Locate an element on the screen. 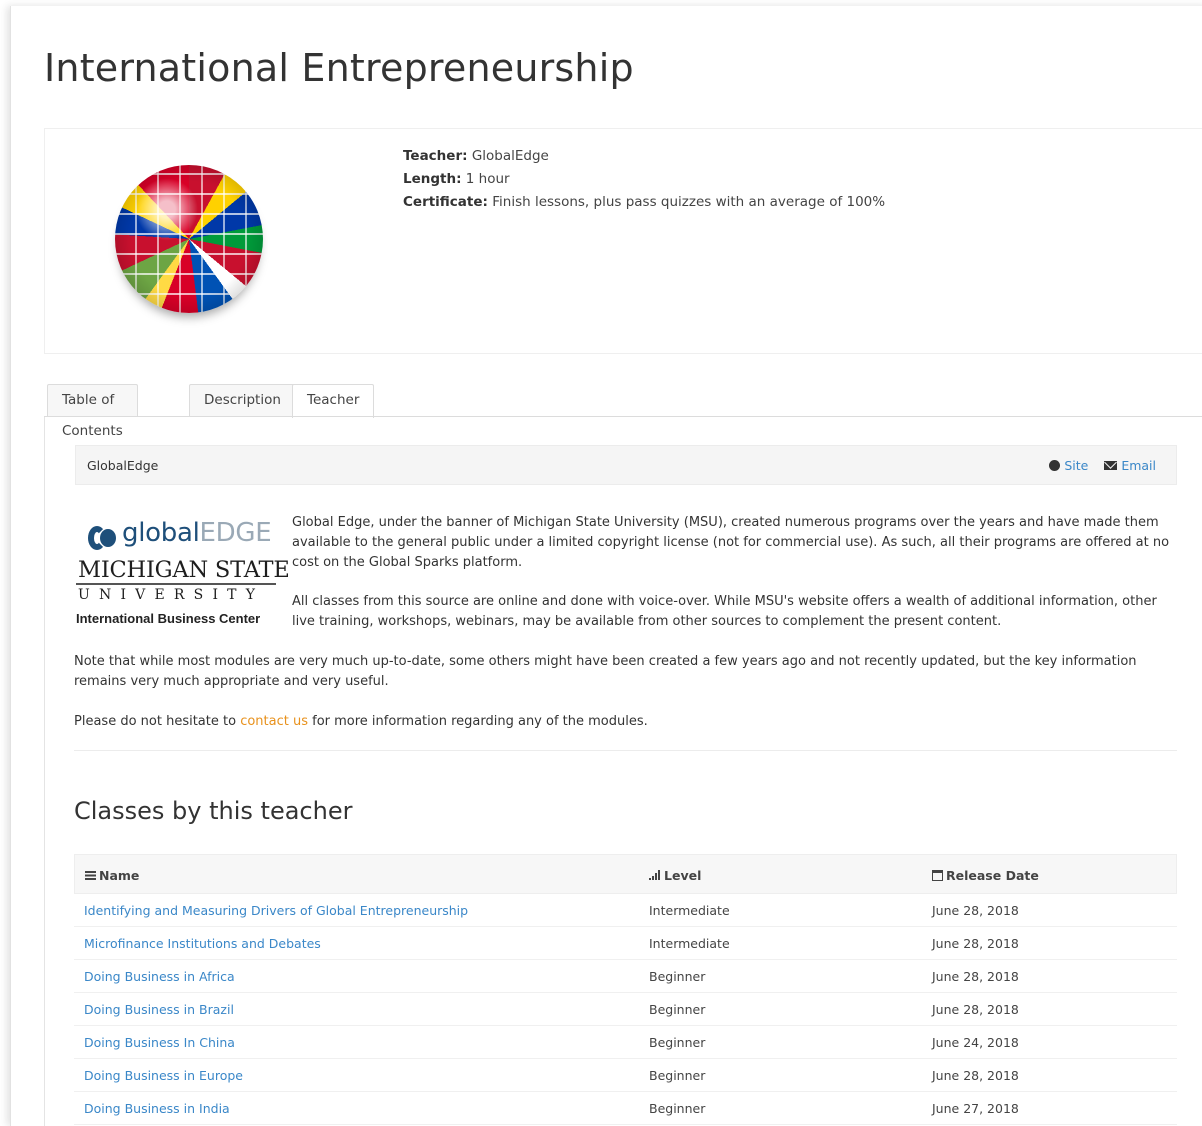 This screenshot has width=1202, height=1126. meta-length: Length: 1 hour is located at coordinates (644, 179).